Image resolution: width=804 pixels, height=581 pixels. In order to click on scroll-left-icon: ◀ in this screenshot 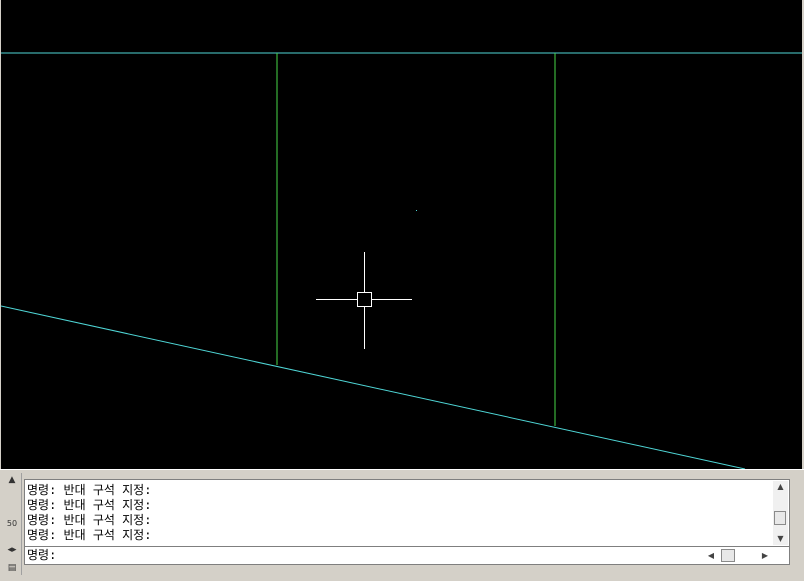, I will do `click(711, 555)`.